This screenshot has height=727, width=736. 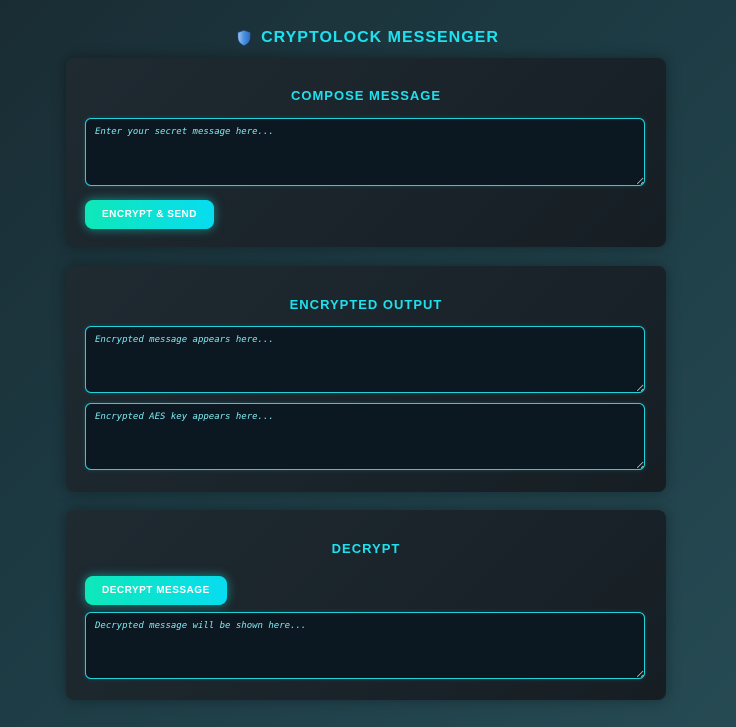 I want to click on app-title: CRYPTOLOCK MESSENGER, so click(x=368, y=38).